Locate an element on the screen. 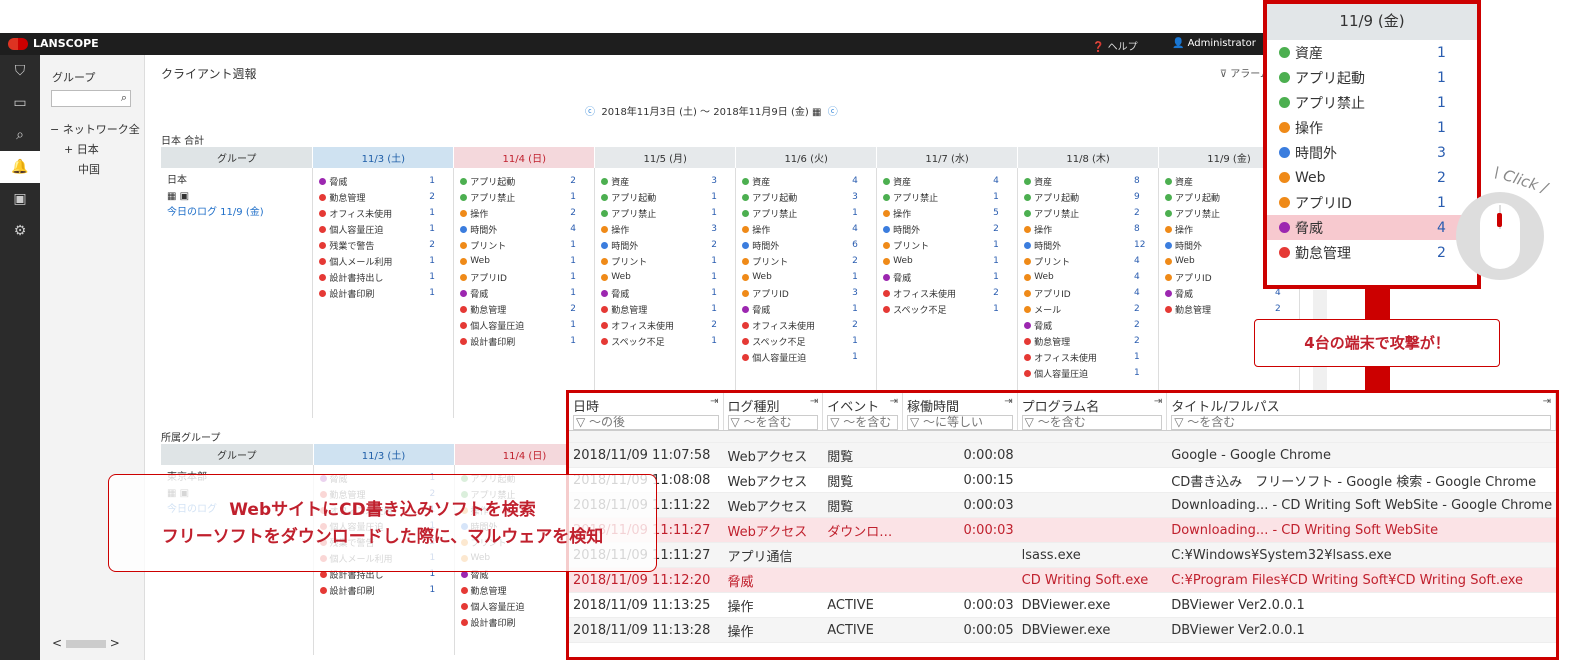 This screenshot has height=666, width=1581. alert-entry: 個人容量圧迫 1 is located at coordinates (1088, 373).